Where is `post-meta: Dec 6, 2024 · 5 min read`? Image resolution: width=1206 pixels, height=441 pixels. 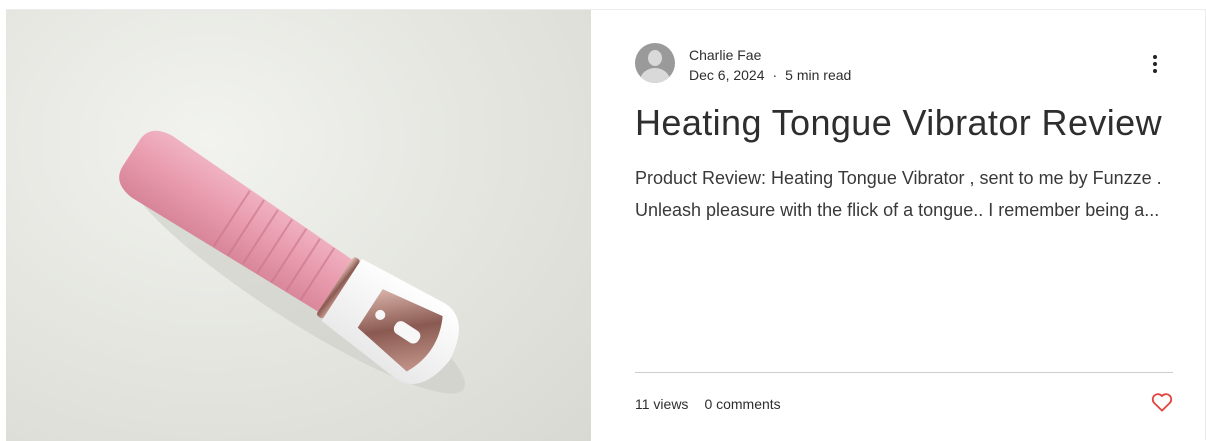
post-meta: Dec 6, 2024 · 5 min read is located at coordinates (770, 75).